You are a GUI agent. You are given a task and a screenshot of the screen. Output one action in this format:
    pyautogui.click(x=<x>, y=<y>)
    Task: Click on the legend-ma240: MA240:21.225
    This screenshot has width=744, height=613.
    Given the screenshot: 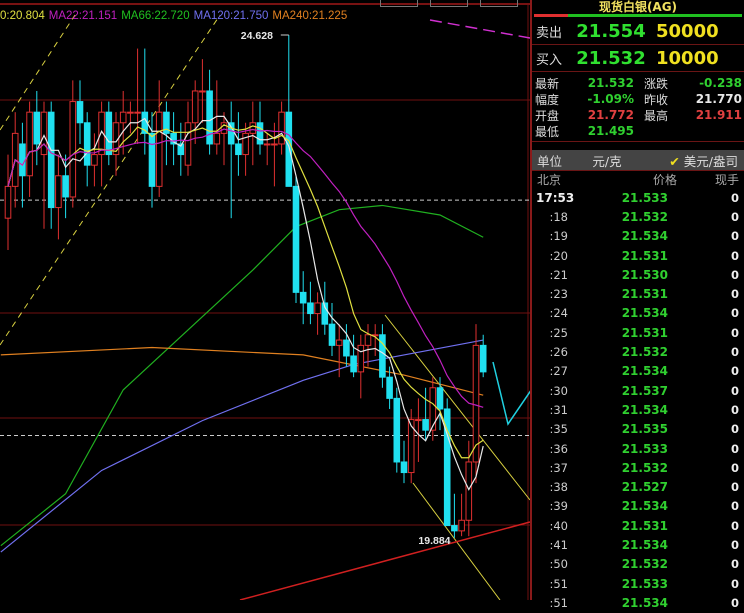 What is the action you would take?
    pyautogui.click(x=310, y=16)
    